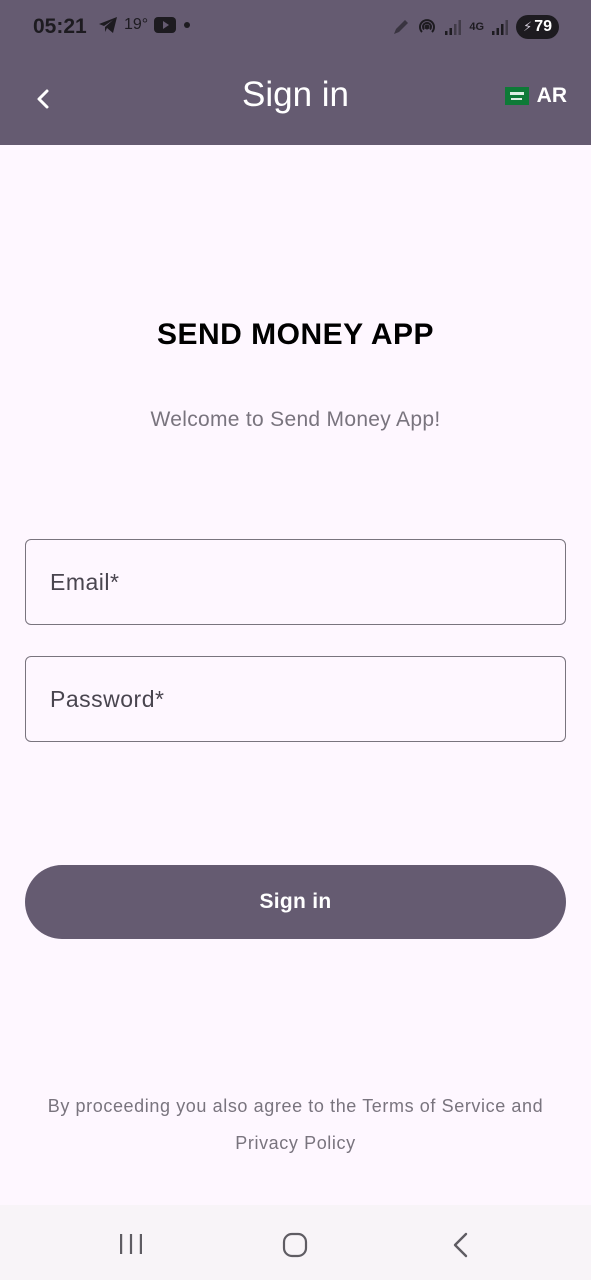 Image resolution: width=591 pixels, height=1280 pixels. I want to click on battery-indicator: ⚡ 79, so click(537, 27).